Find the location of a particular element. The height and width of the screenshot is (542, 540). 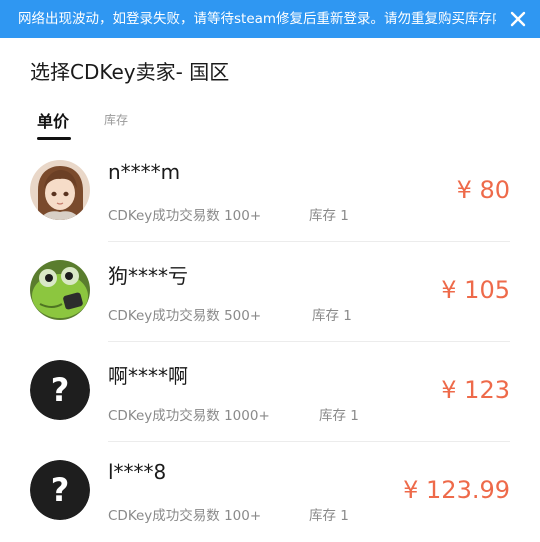

seller-name: n****m is located at coordinates (144, 172).